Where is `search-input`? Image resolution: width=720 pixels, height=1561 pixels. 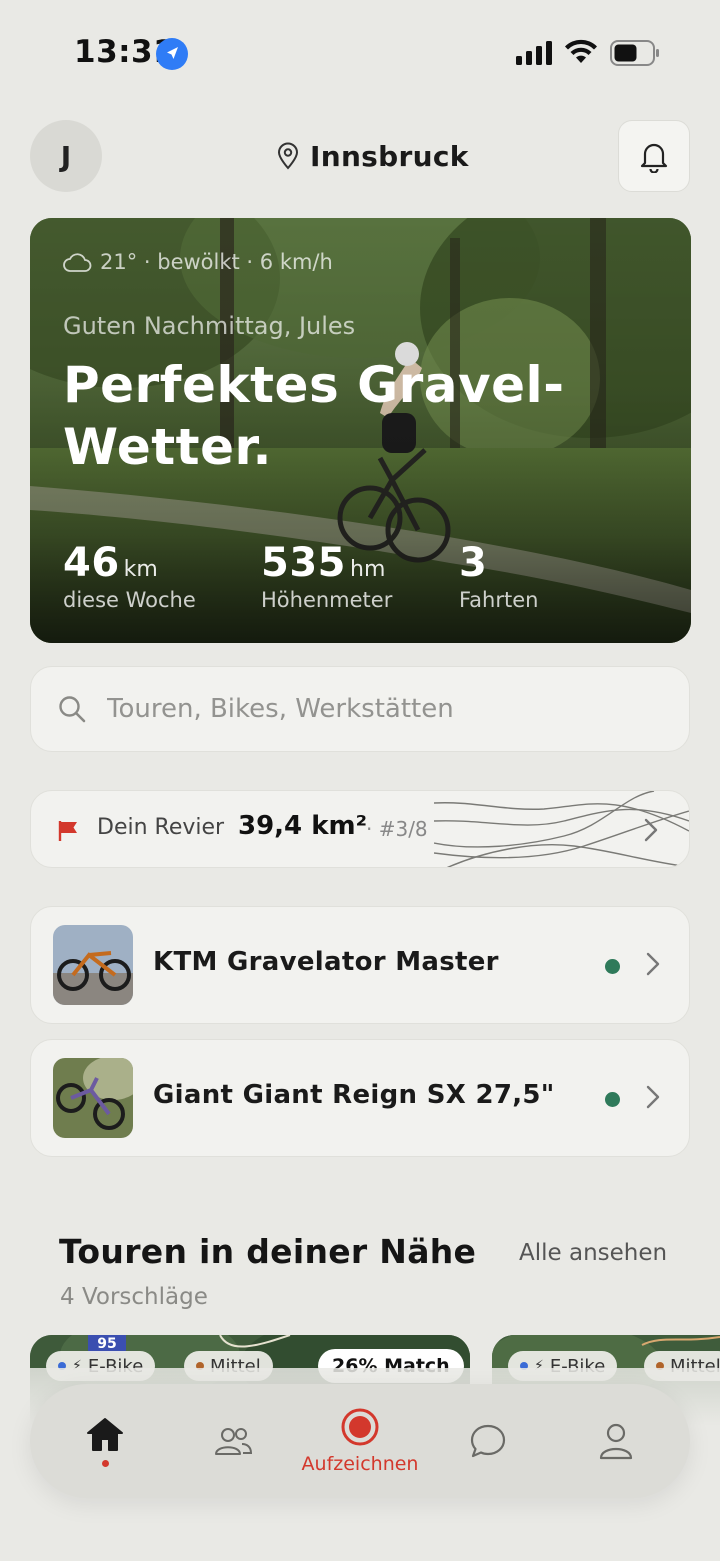 search-input is located at coordinates (367, 709).